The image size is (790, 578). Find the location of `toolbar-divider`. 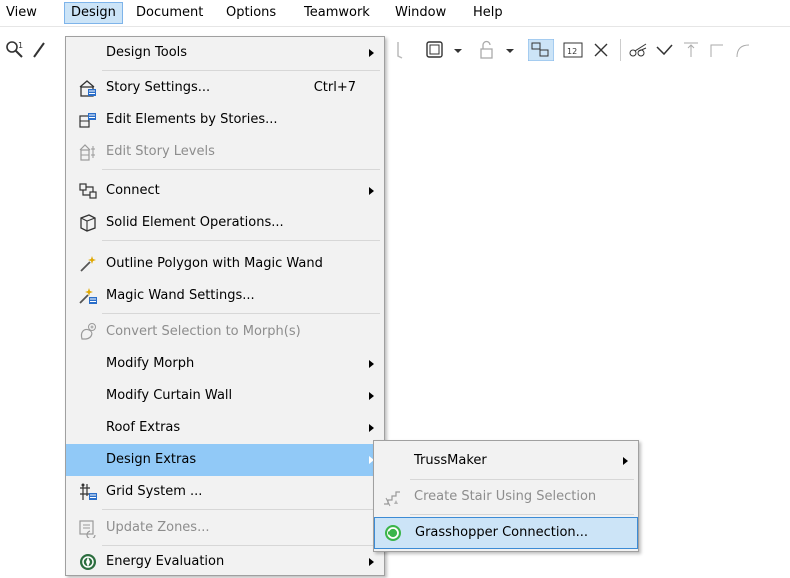

toolbar-divider is located at coordinates (620, 50).